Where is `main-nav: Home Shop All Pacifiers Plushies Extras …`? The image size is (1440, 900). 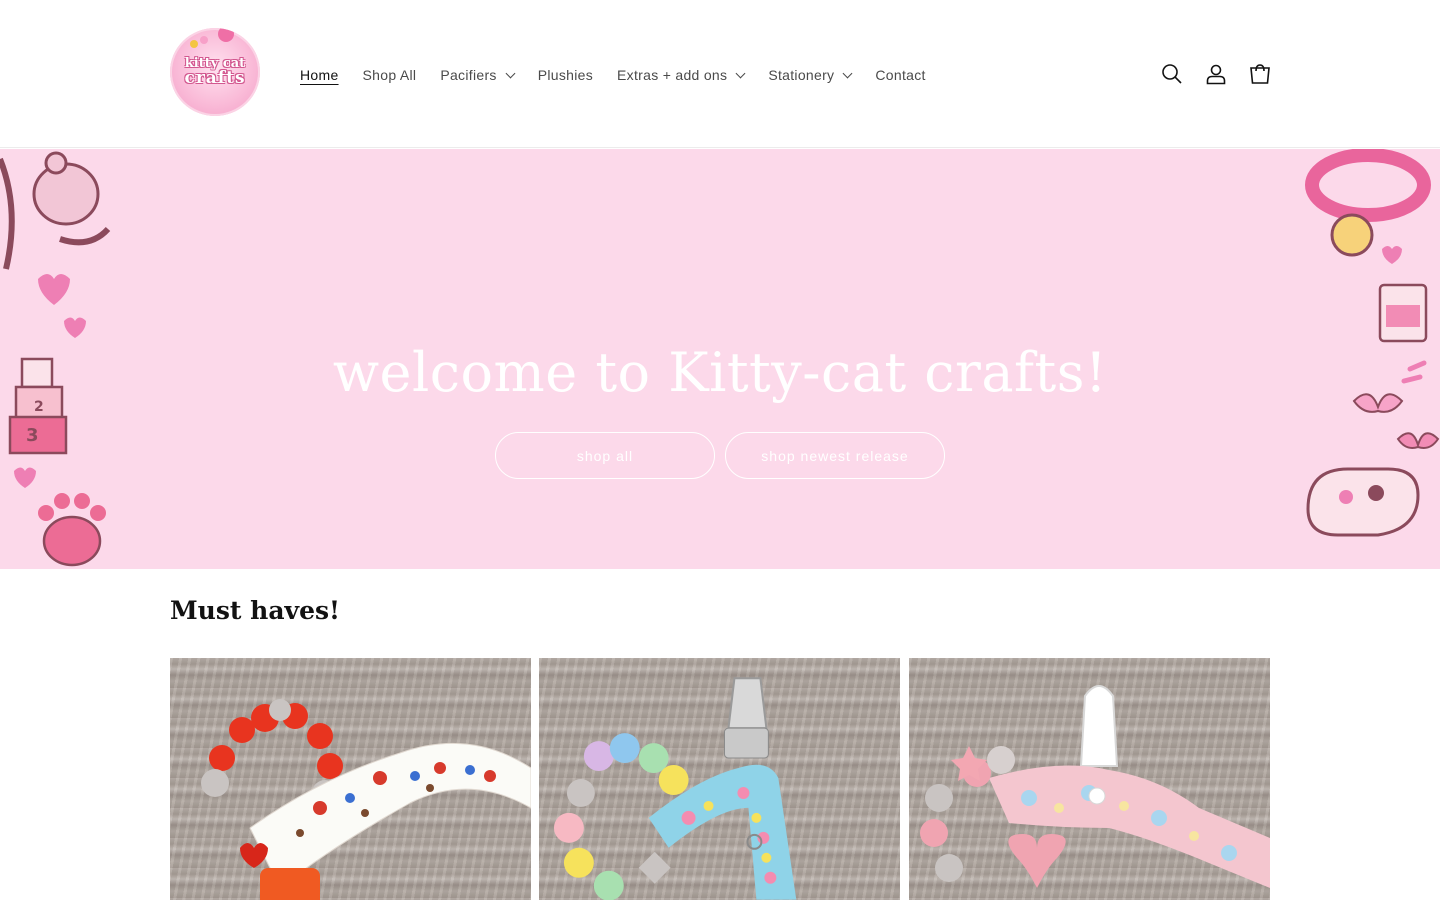 main-nav: Home Shop All Pacifiers Plushies Extras … is located at coordinates (625, 75).